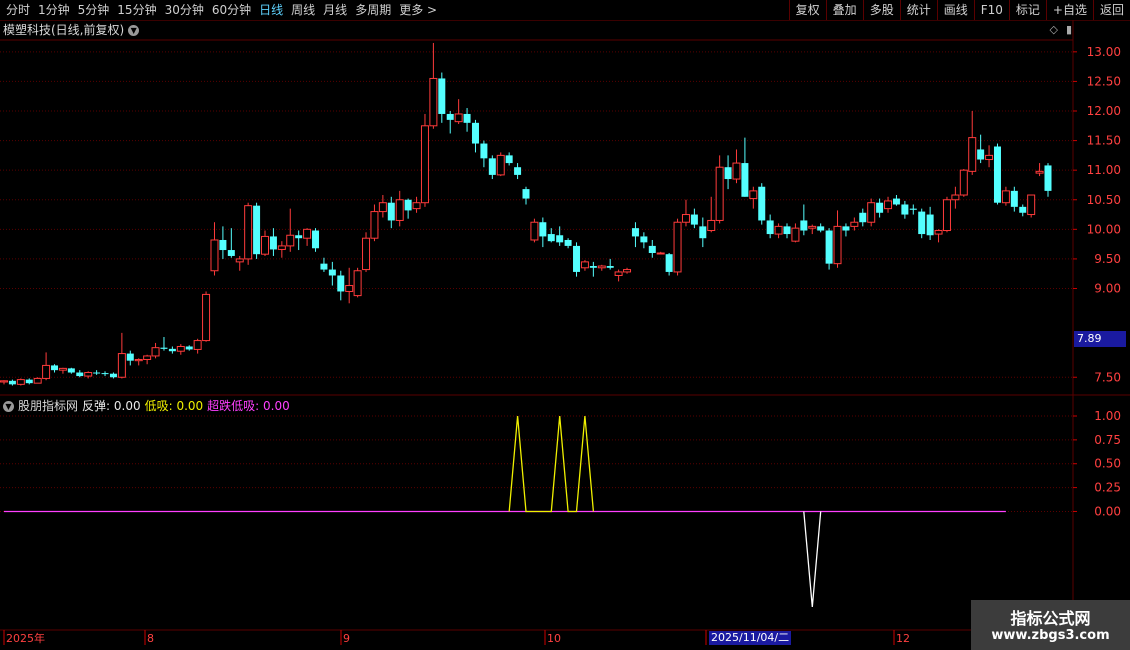  I want to click on indicator-name: 股朋指标网, so click(48, 406).